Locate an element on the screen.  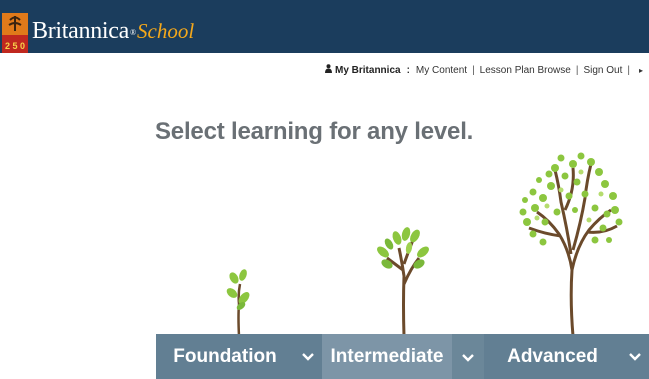
sapling-illustration is located at coordinates (403, 281).